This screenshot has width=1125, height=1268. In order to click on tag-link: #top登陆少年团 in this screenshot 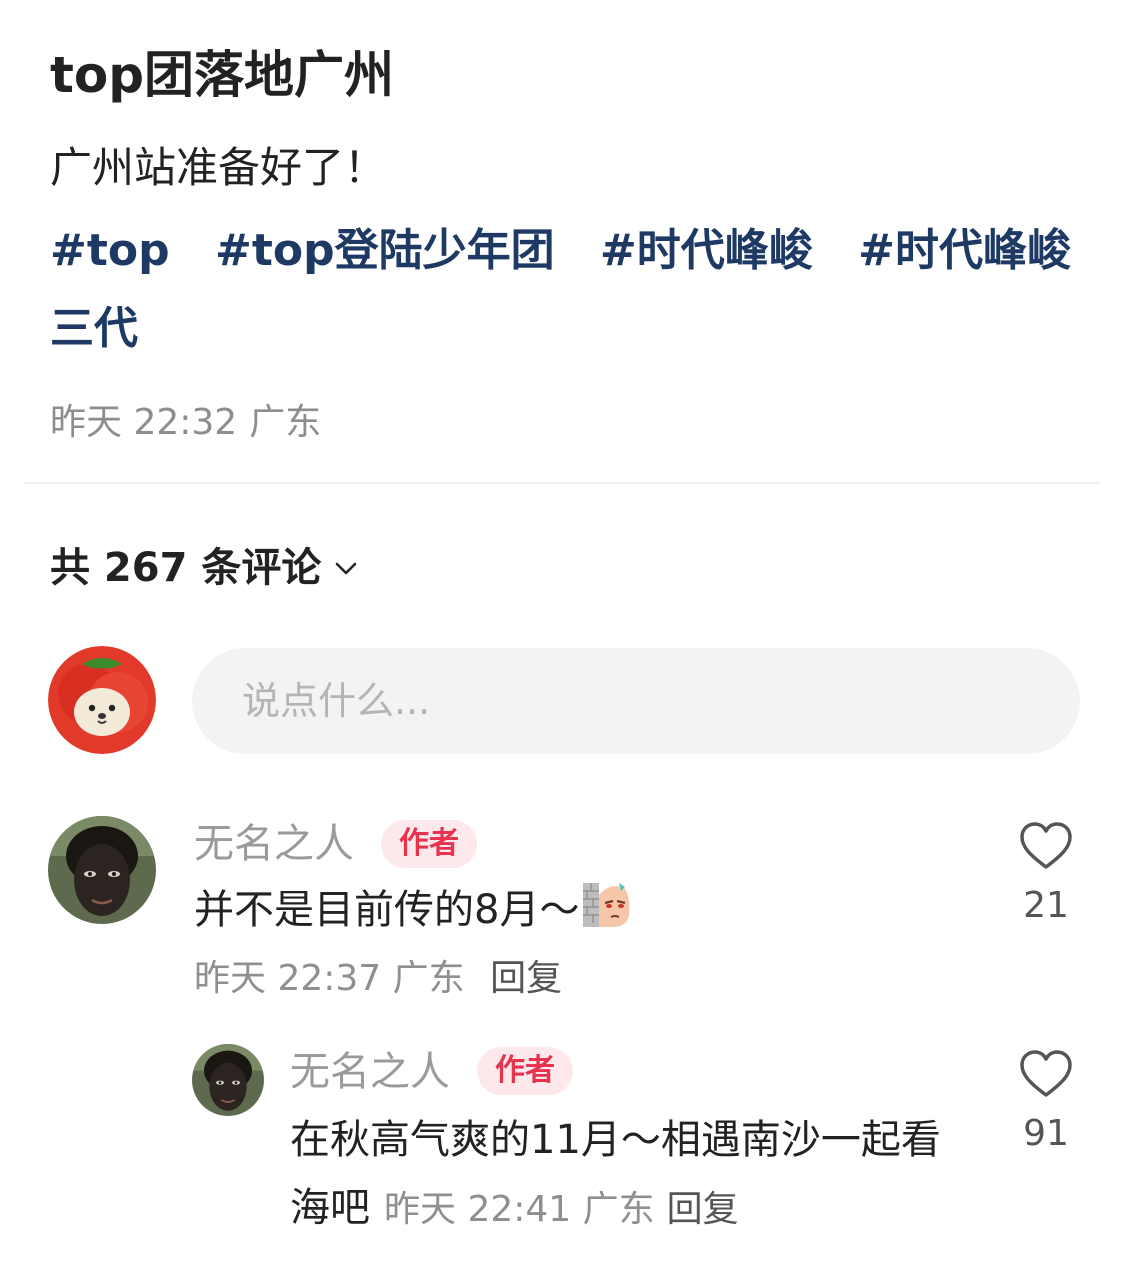, I will do `click(385, 250)`.